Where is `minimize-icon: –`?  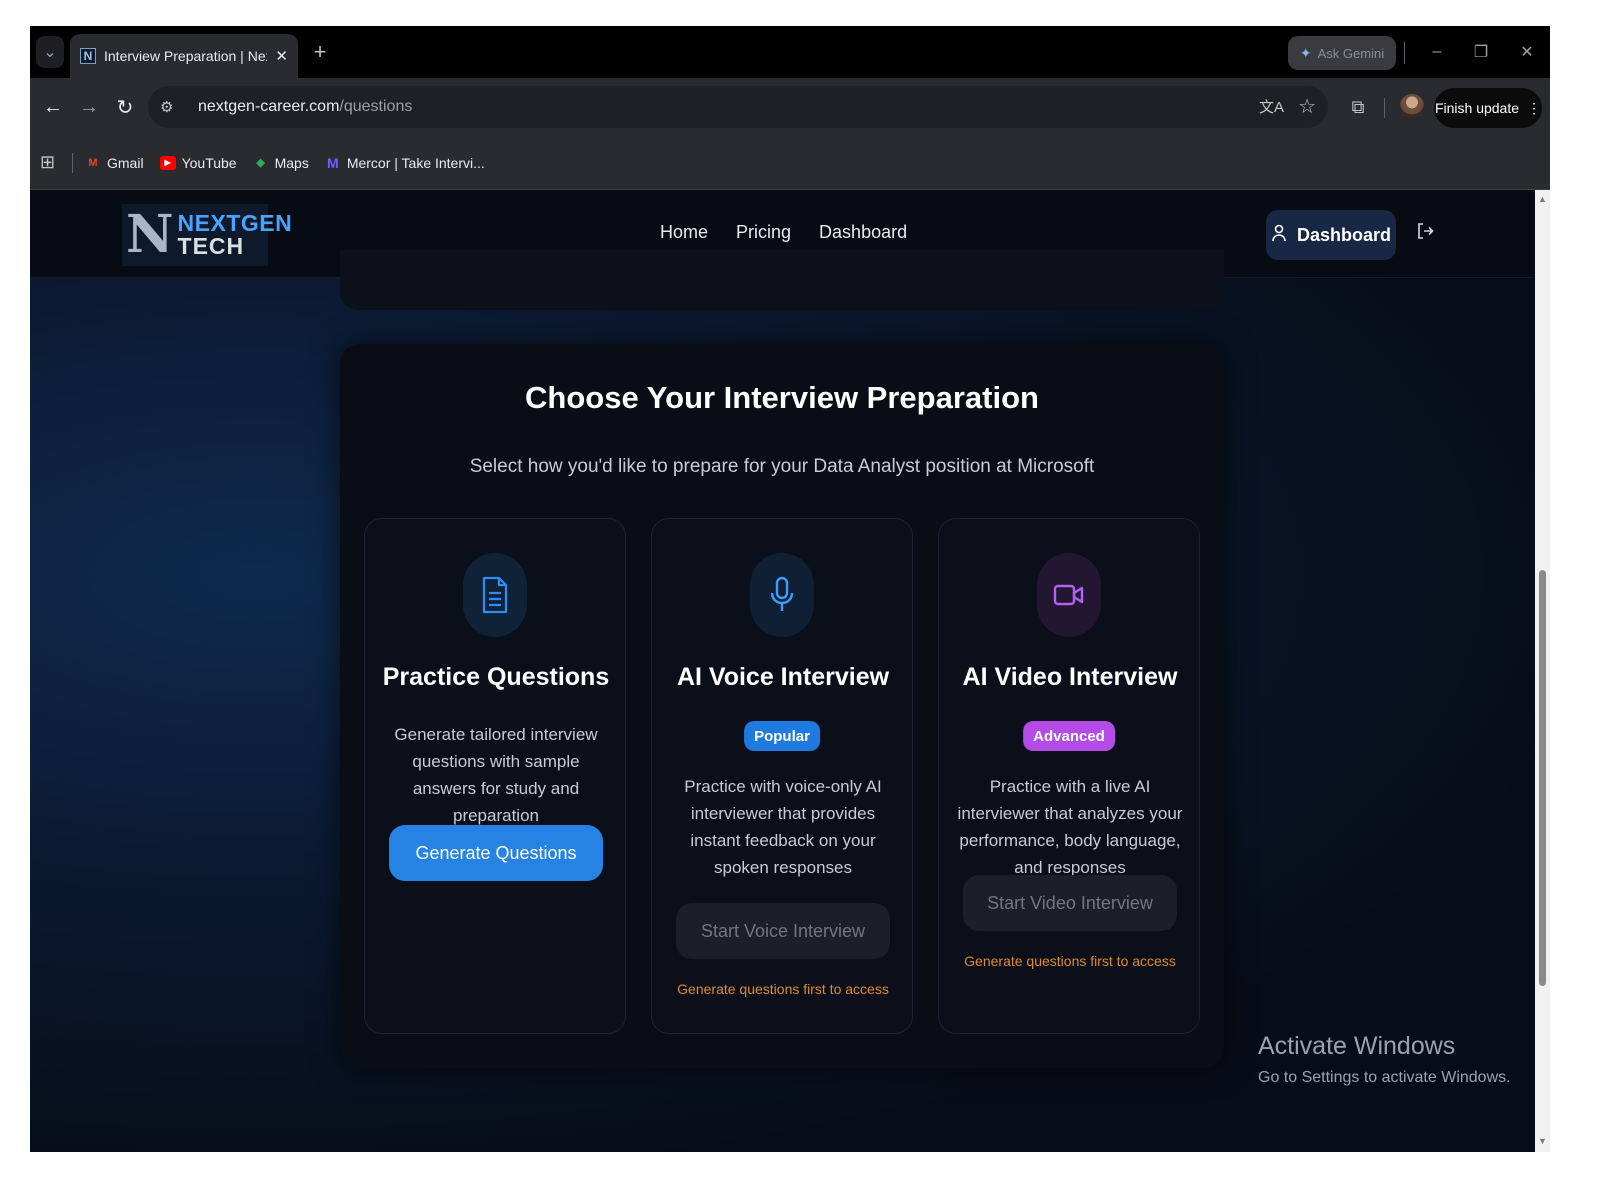
minimize-icon: – is located at coordinates (1437, 51).